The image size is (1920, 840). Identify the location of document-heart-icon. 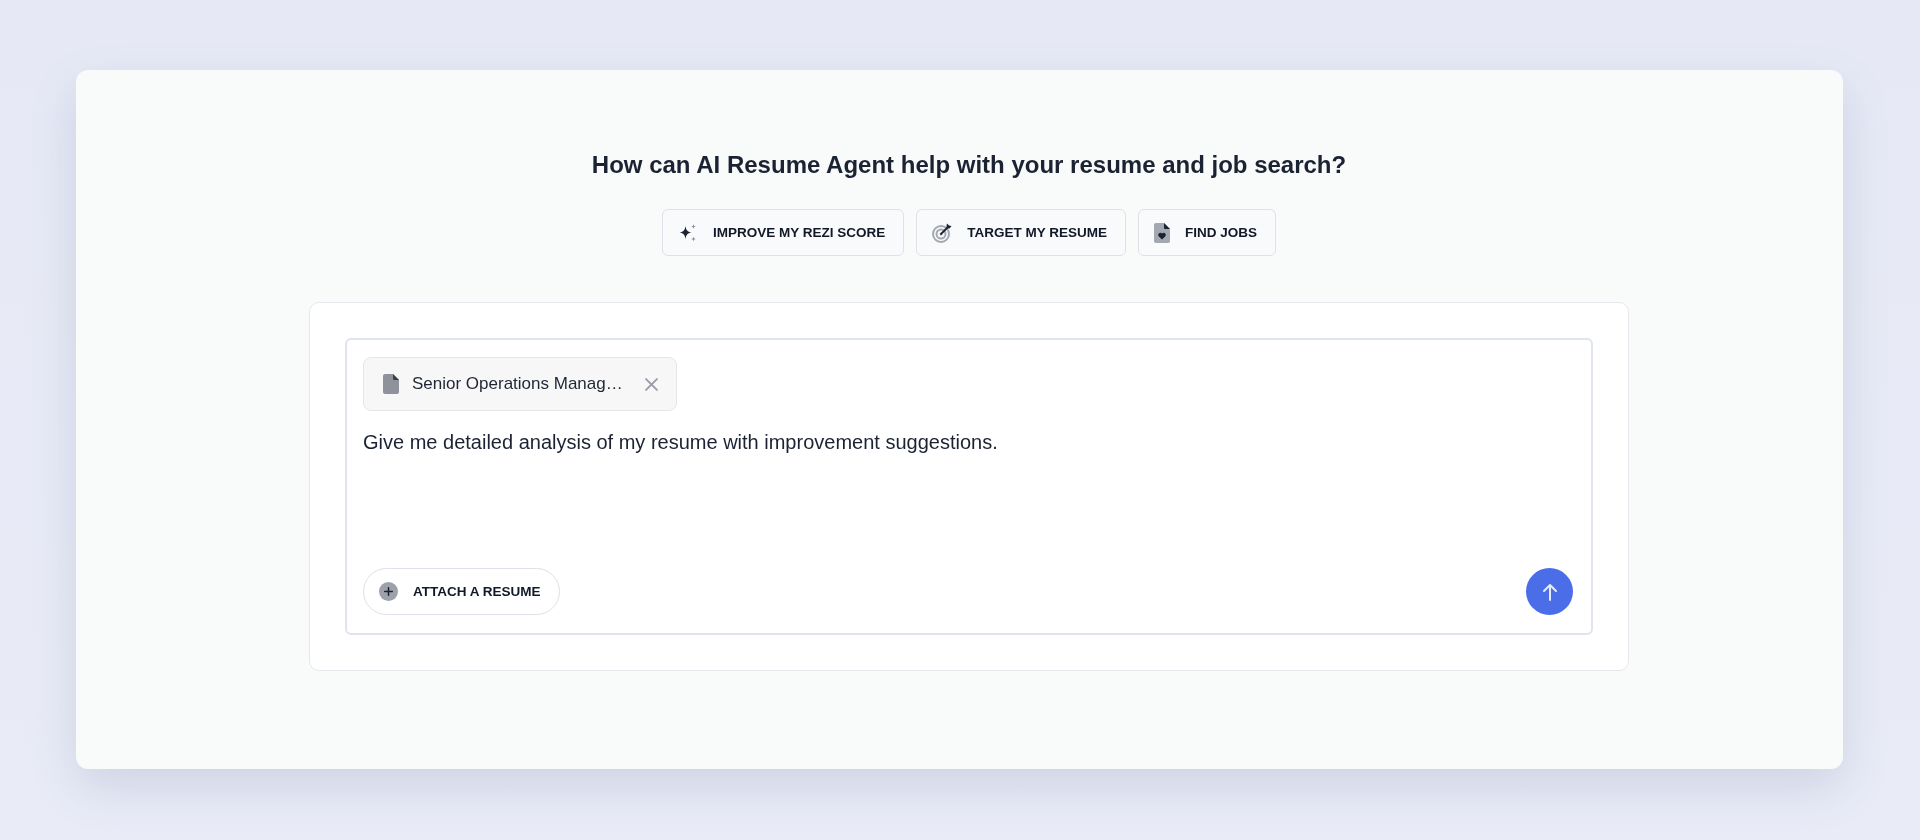
(1162, 232).